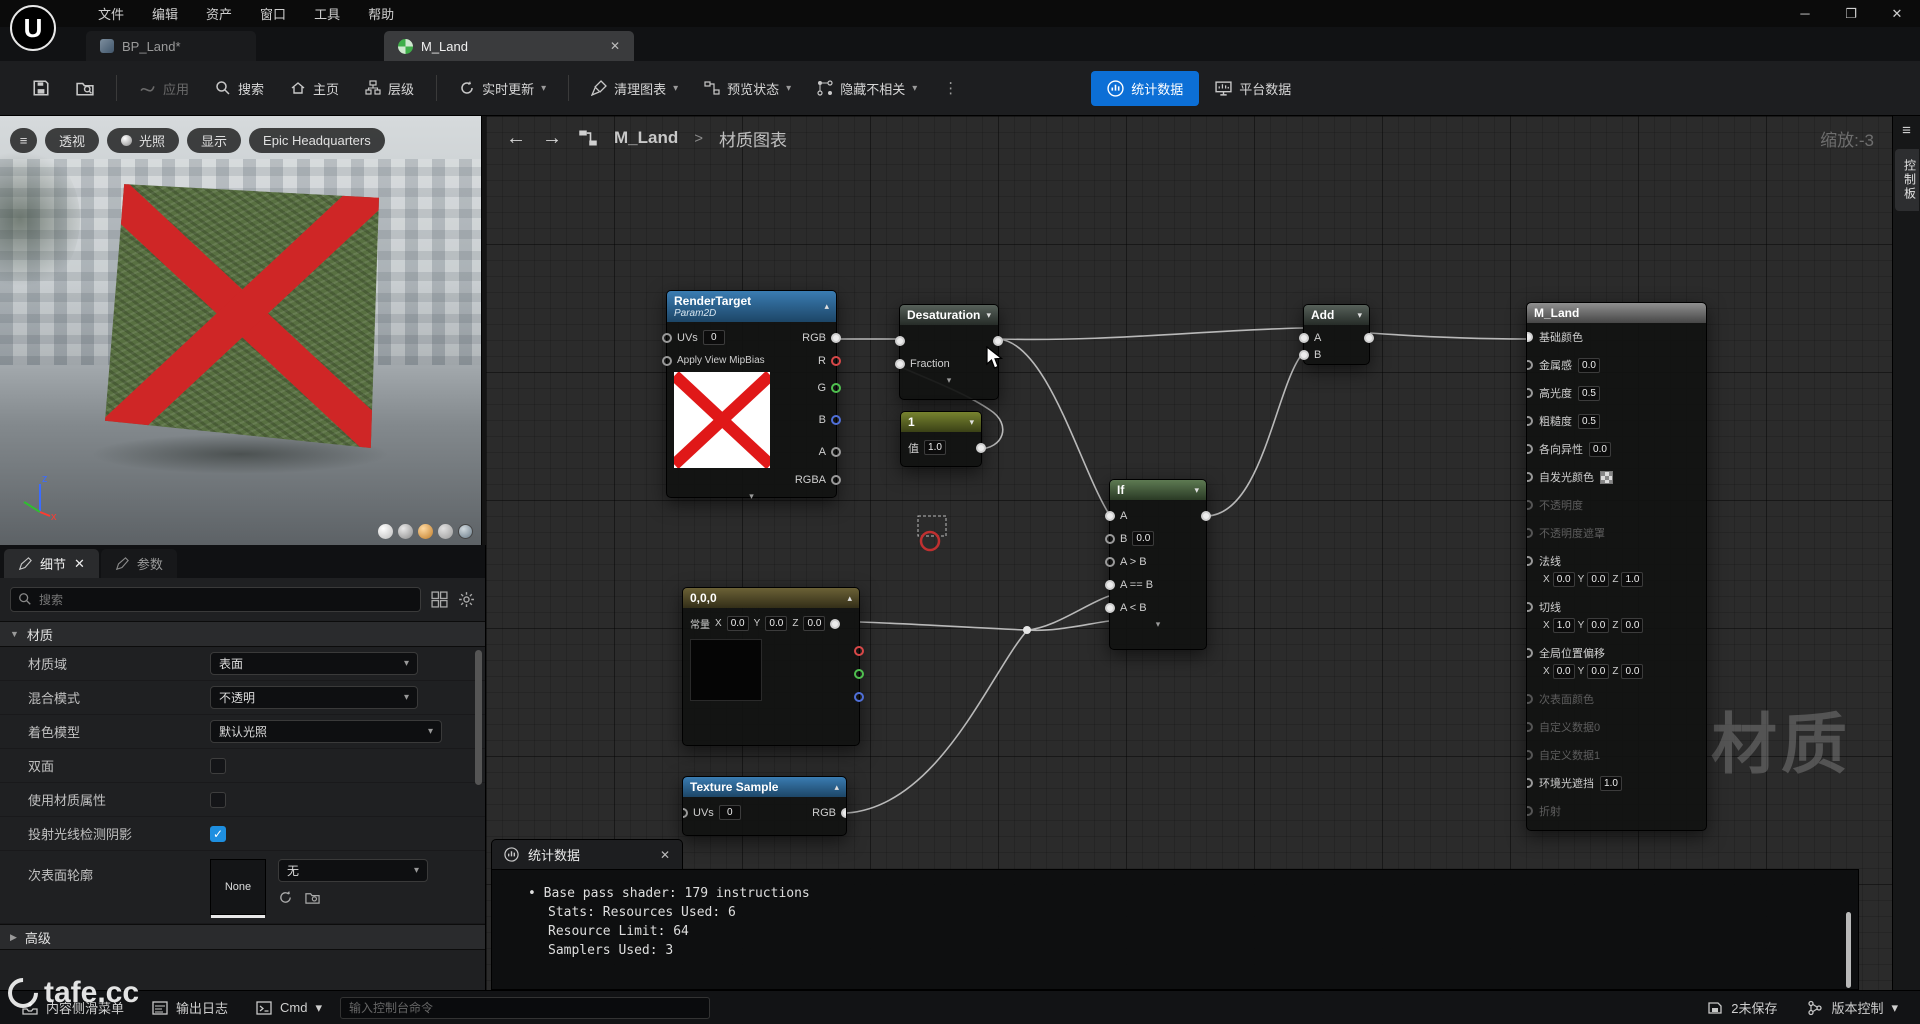 The width and height of the screenshot is (1920, 1024). Describe the element at coordinates (646, 138) in the screenshot. I see `breadcrumb-root: M_Land` at that location.